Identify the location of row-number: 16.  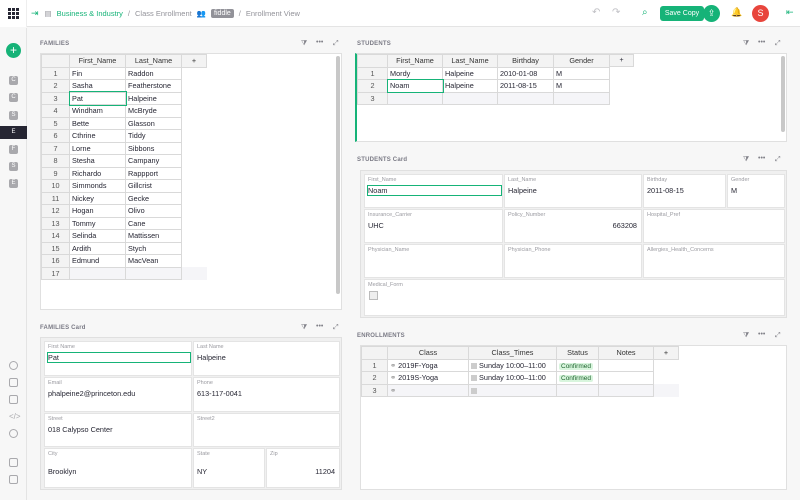
(55, 261).